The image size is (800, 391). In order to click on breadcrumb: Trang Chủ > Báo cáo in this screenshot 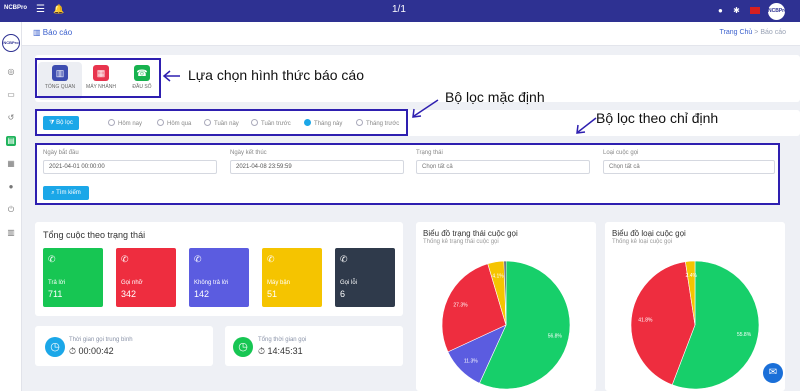, I will do `click(753, 32)`.